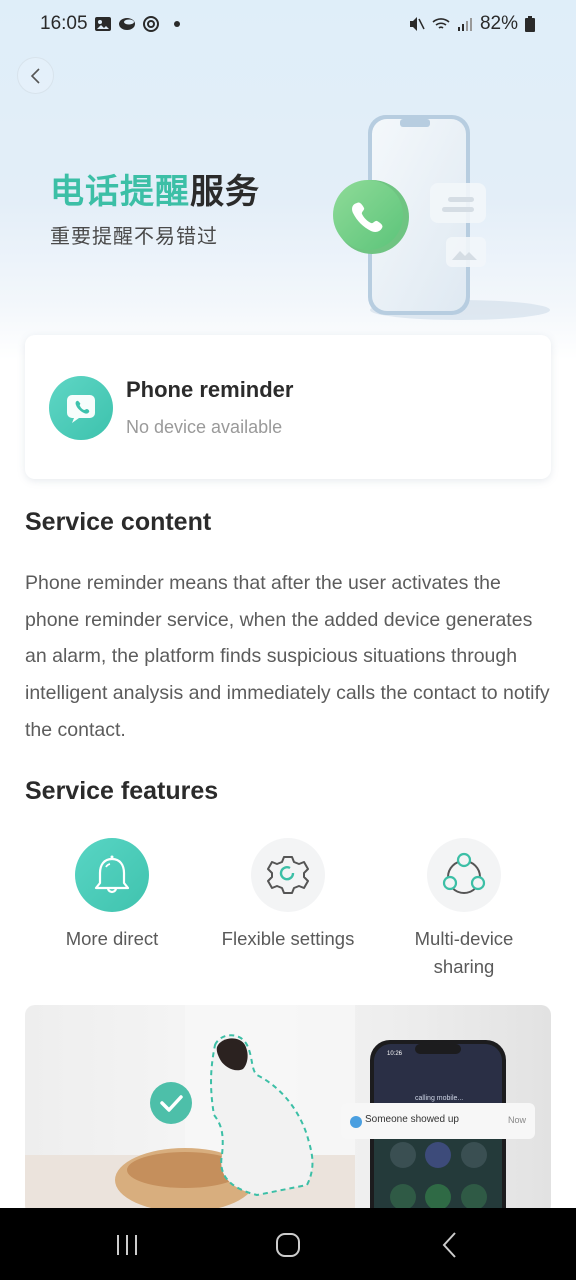  Describe the element at coordinates (530, 24) in the screenshot. I see `battery-icon` at that location.